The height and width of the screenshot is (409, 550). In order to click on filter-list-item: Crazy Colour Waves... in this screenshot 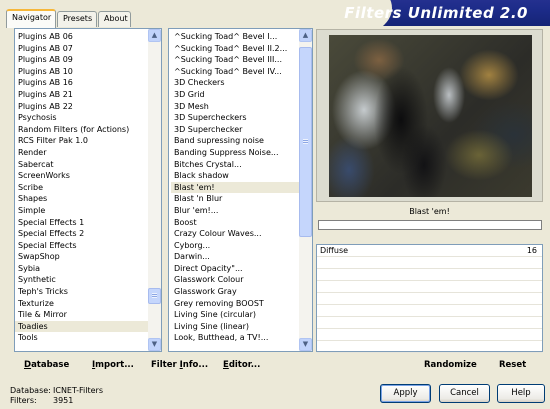, I will do `click(235, 234)`.